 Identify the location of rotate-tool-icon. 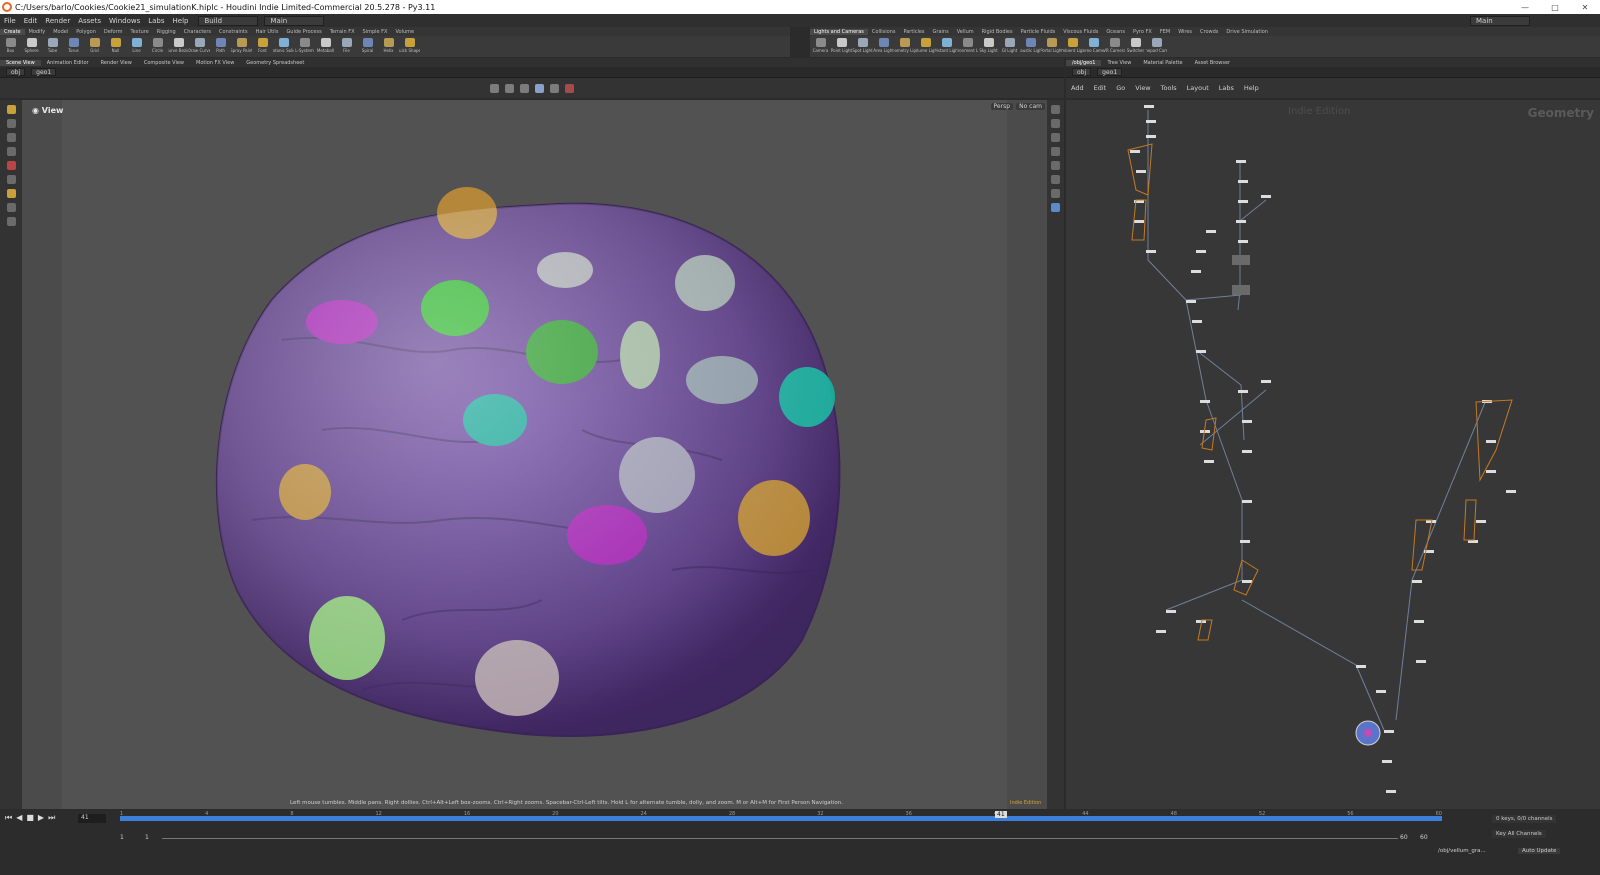
(11, 137).